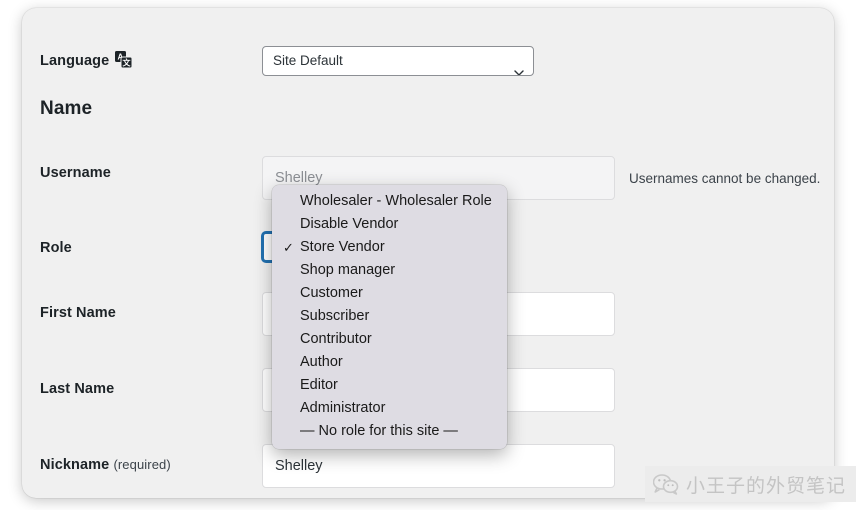 The width and height of the screenshot is (856, 510). I want to click on role-menu-item: Disable Vendor, so click(389, 224).